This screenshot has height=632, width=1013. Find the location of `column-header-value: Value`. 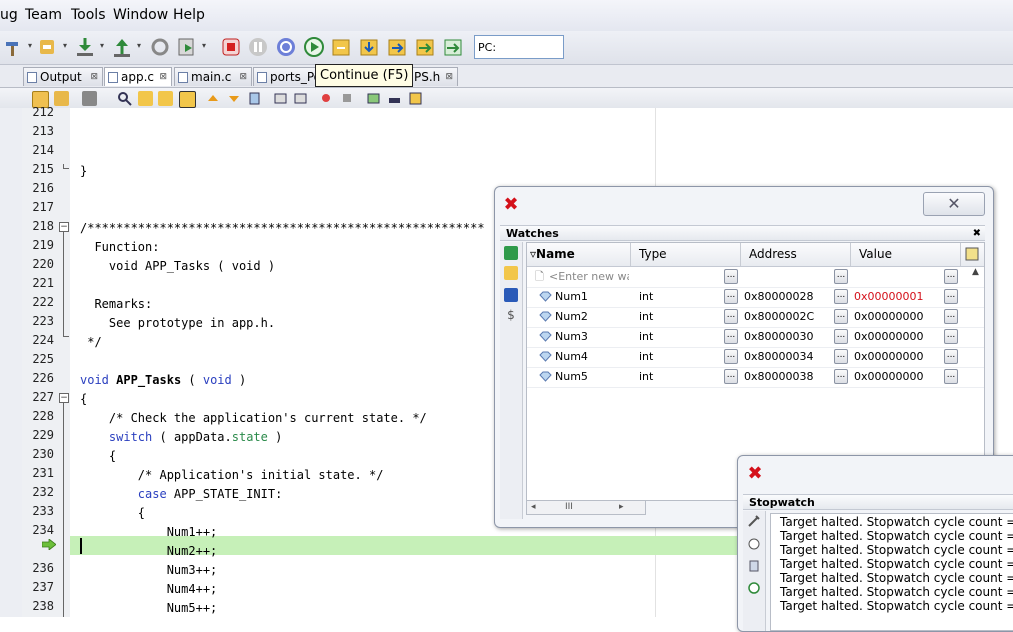

column-header-value: Value is located at coordinates (906, 254).